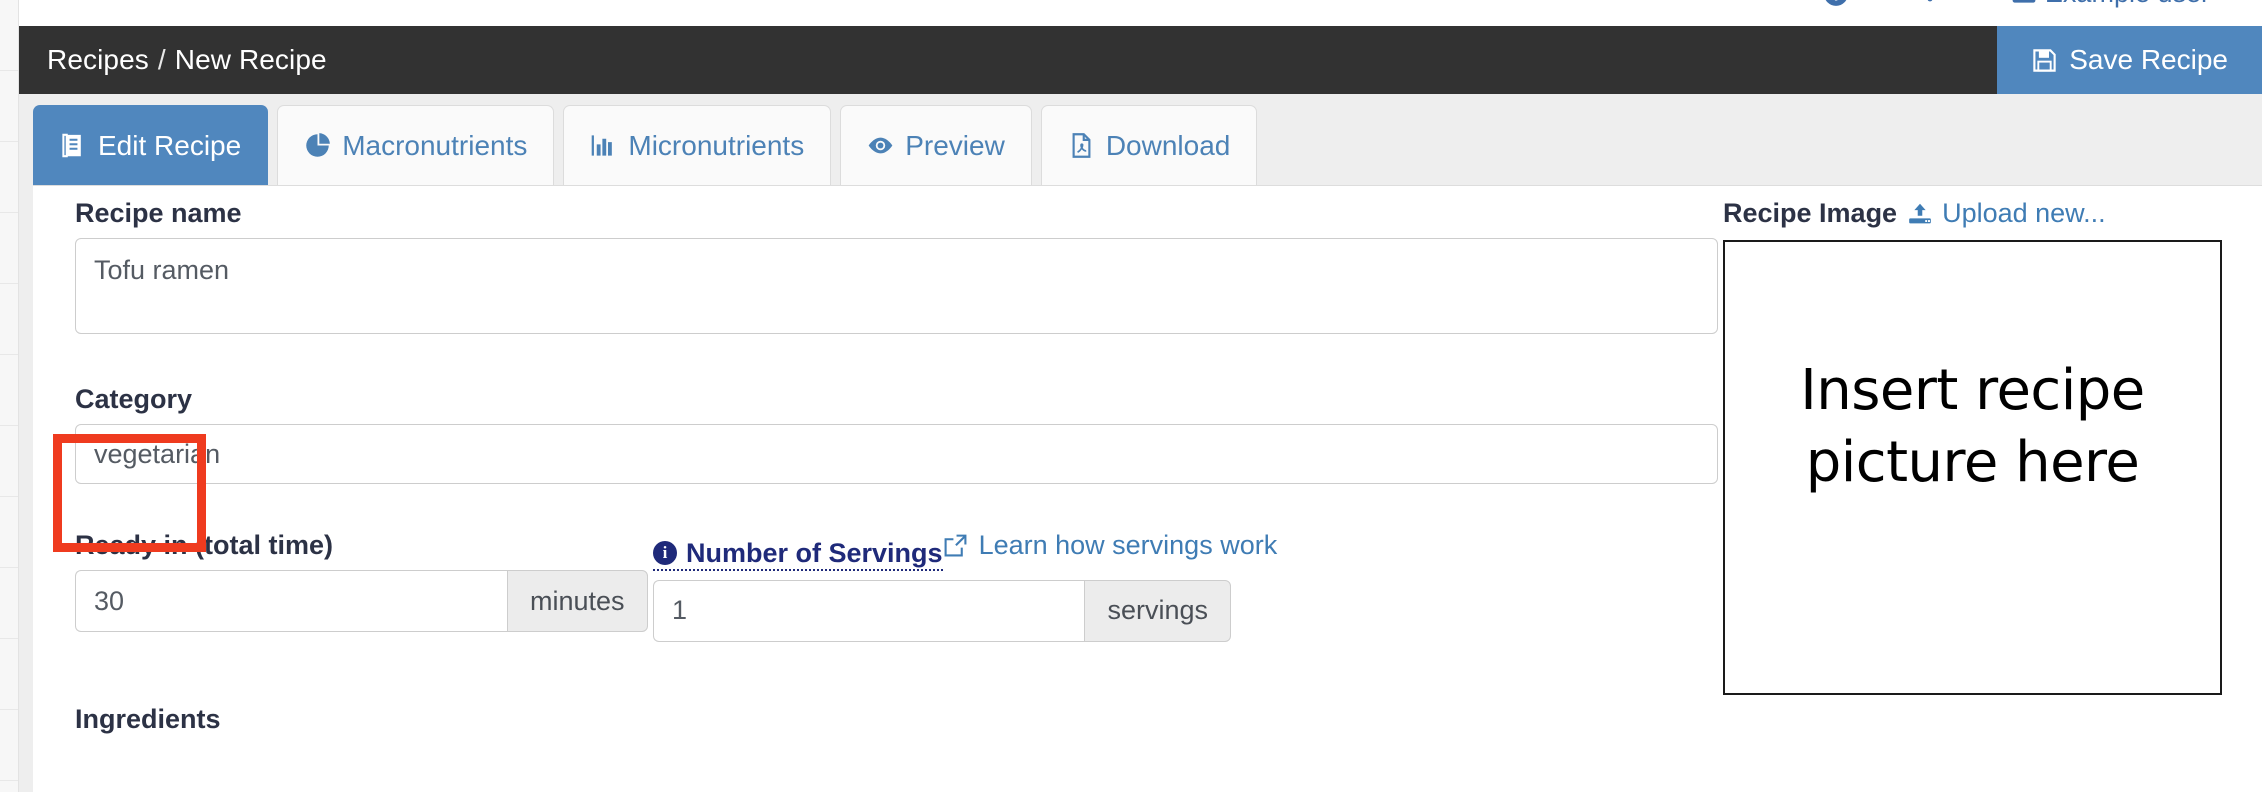 The height and width of the screenshot is (792, 2262). I want to click on floppy-disk-icon, so click(2044, 60).